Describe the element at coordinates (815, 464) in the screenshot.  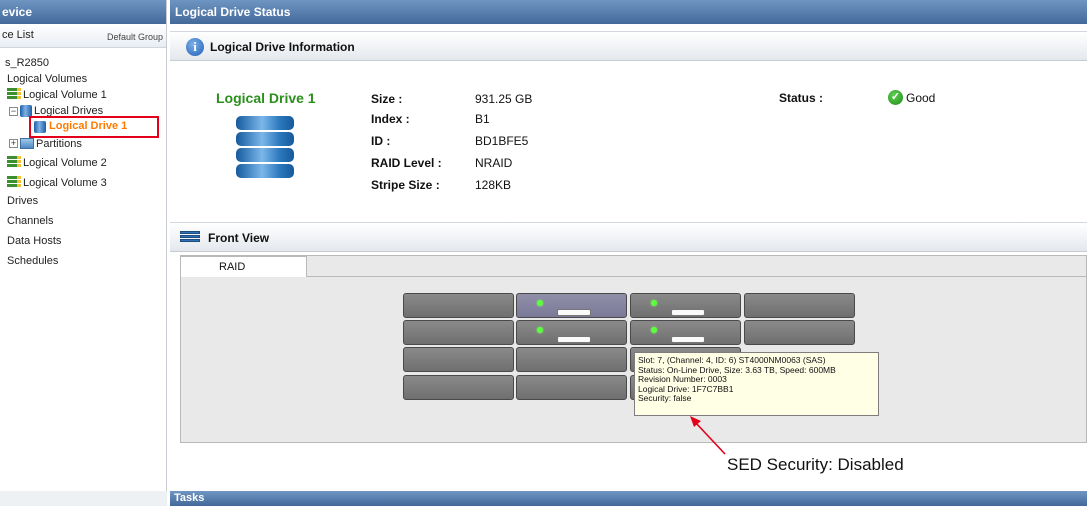
I see `sed-security-annotation: SED Security: Disabled` at that location.